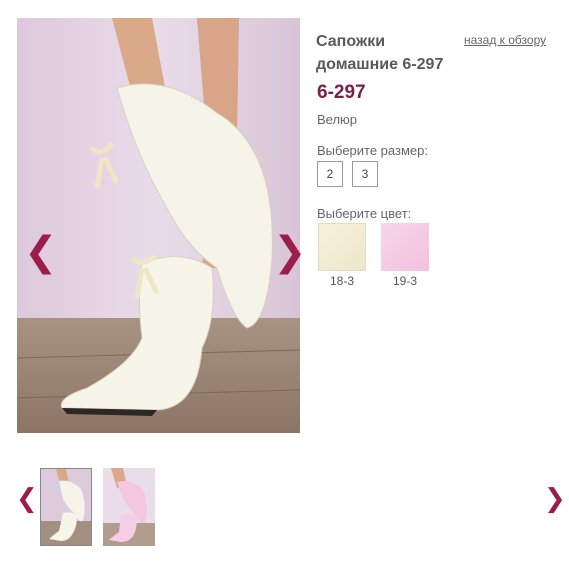 The image size is (569, 561). Describe the element at coordinates (405, 281) in the screenshot. I see `color-swatch-label: 19-3` at that location.